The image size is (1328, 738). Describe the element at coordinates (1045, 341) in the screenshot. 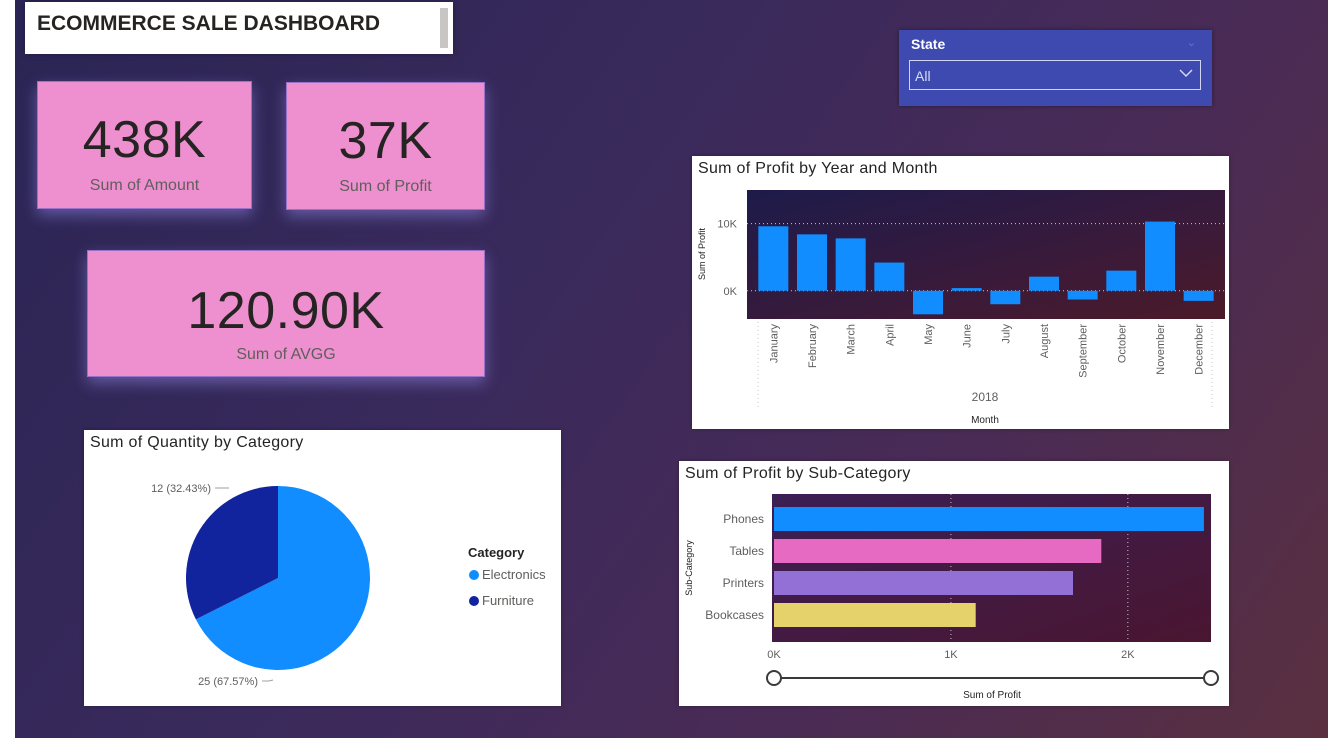

I see `x-tick-label: August` at that location.